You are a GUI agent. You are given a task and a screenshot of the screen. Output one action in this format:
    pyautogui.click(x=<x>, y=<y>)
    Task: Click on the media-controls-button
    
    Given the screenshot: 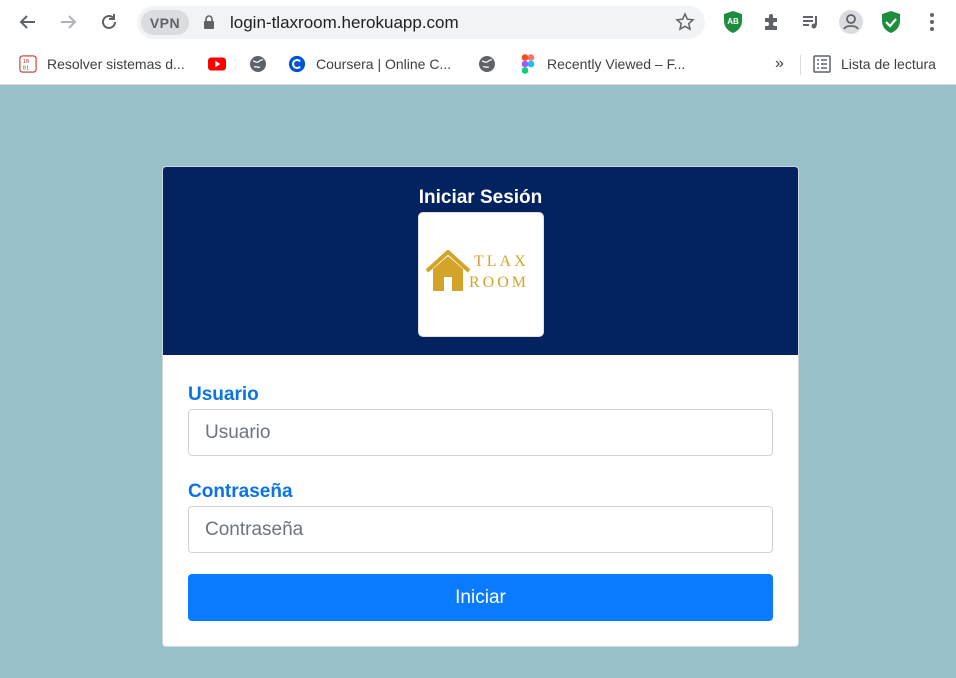 What is the action you would take?
    pyautogui.click(x=811, y=22)
    